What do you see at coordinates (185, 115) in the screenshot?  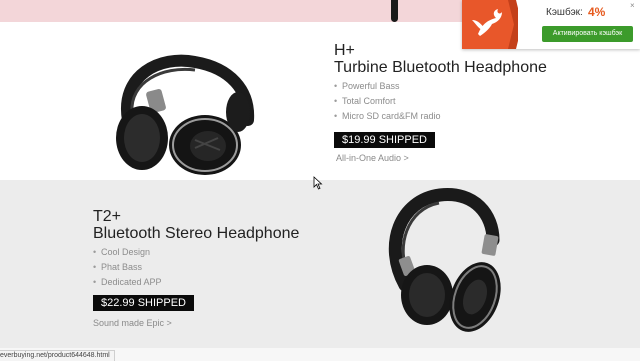 I see `h-plus-headphone-image` at bounding box center [185, 115].